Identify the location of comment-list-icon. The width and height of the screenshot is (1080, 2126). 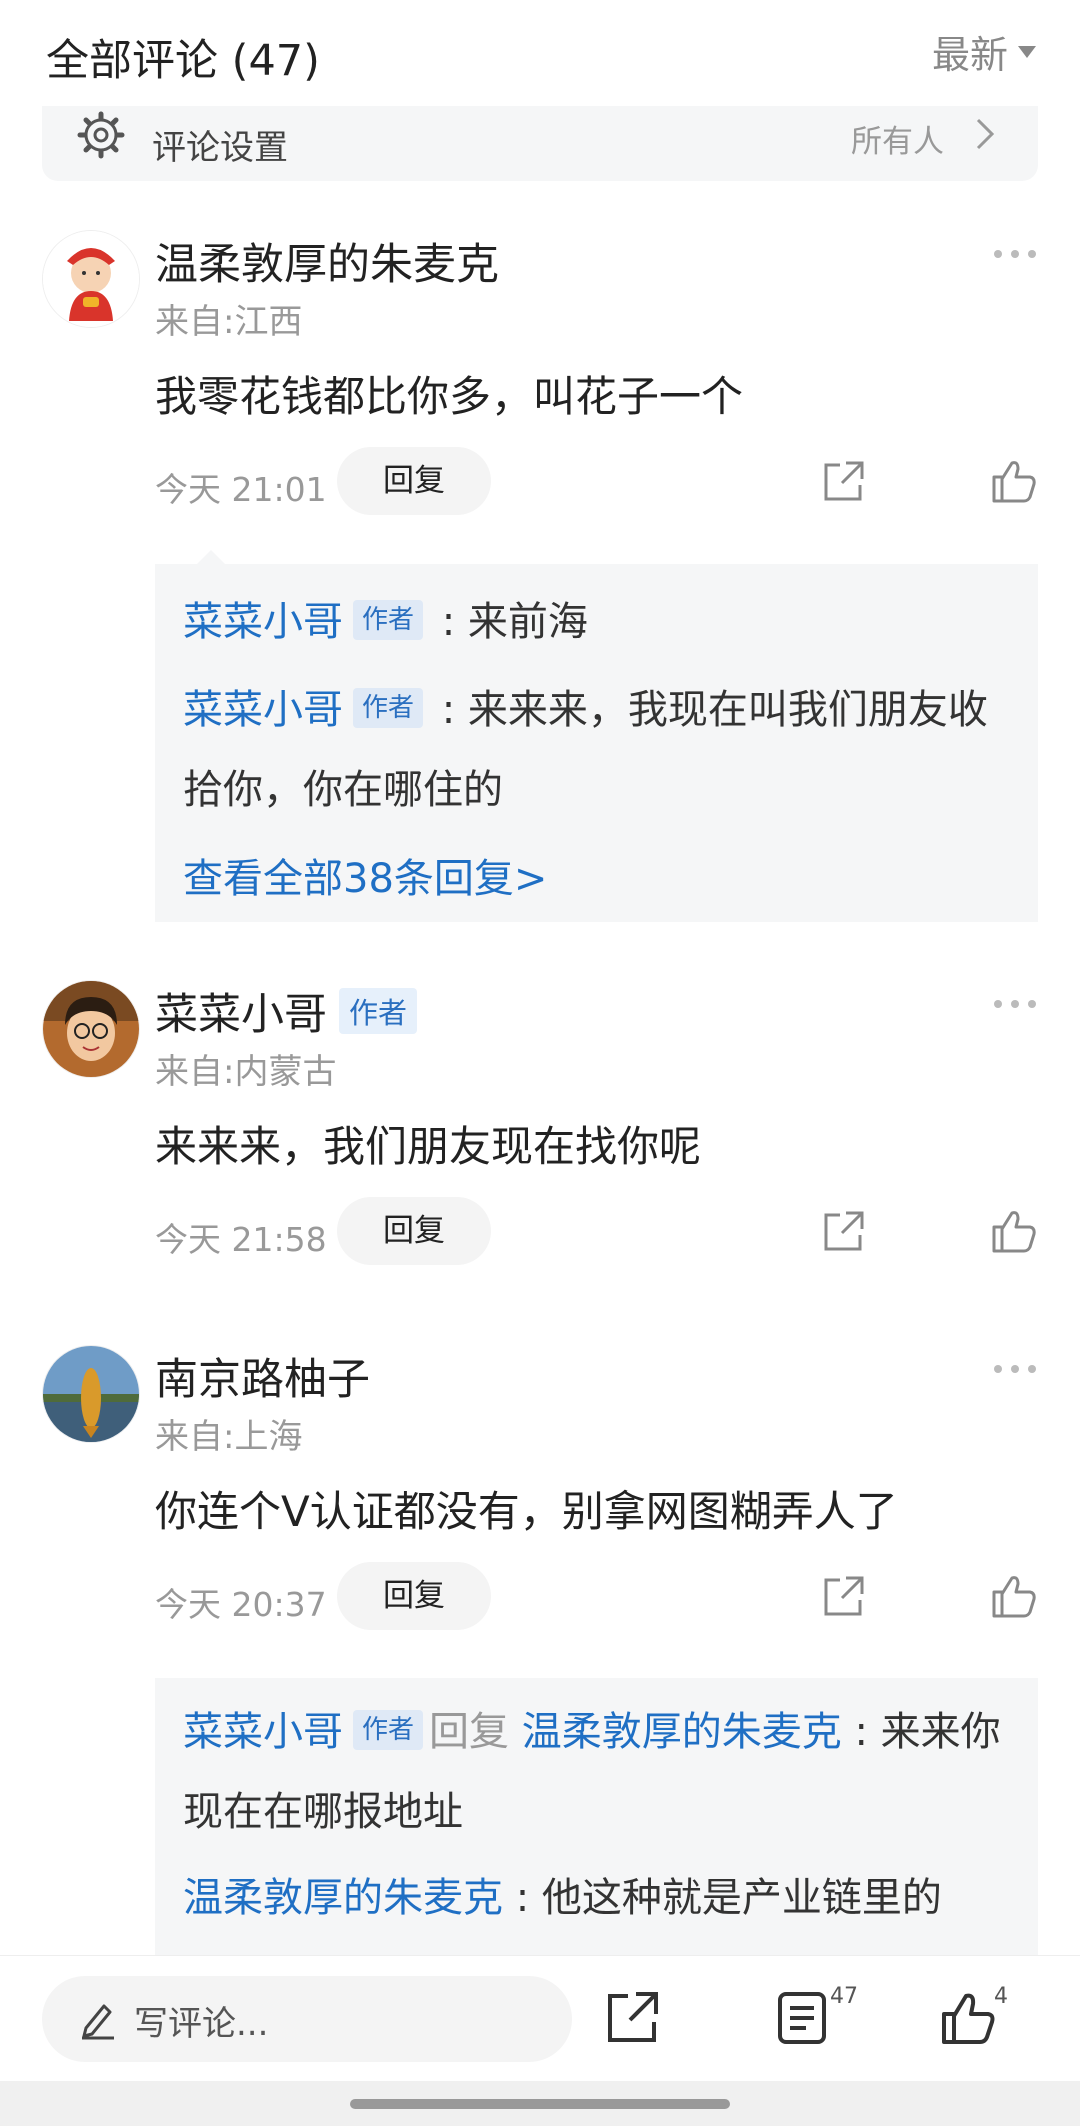
(802, 2018).